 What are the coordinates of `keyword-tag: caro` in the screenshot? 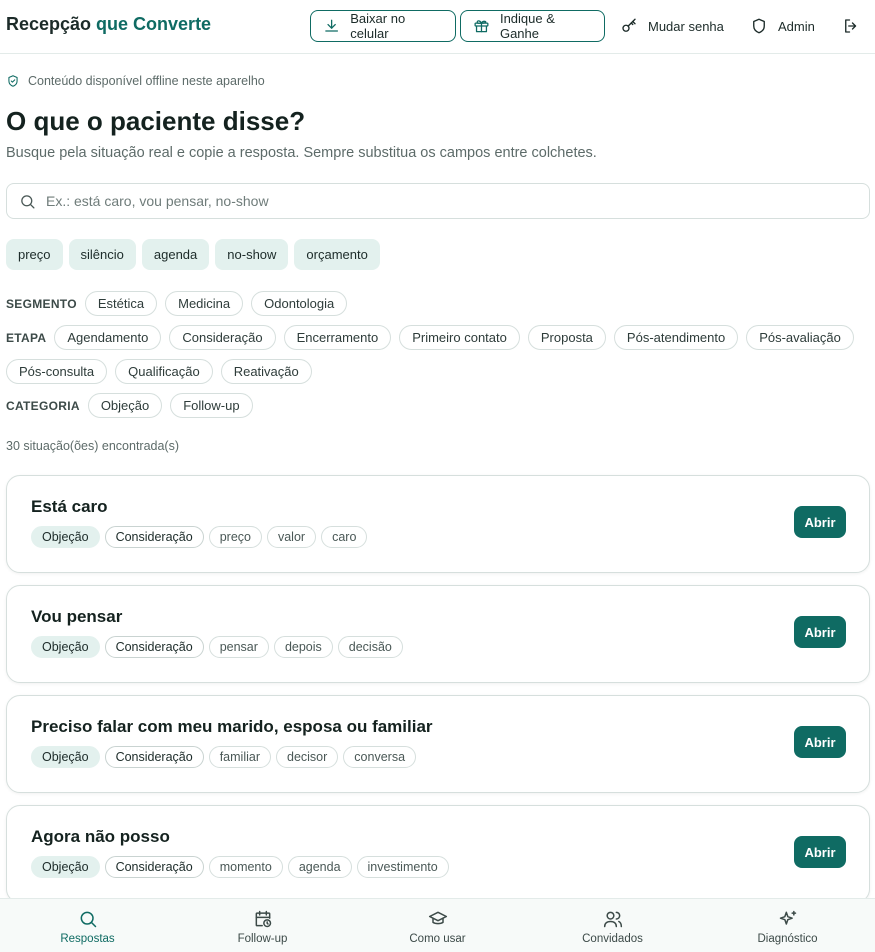 It's located at (344, 537).